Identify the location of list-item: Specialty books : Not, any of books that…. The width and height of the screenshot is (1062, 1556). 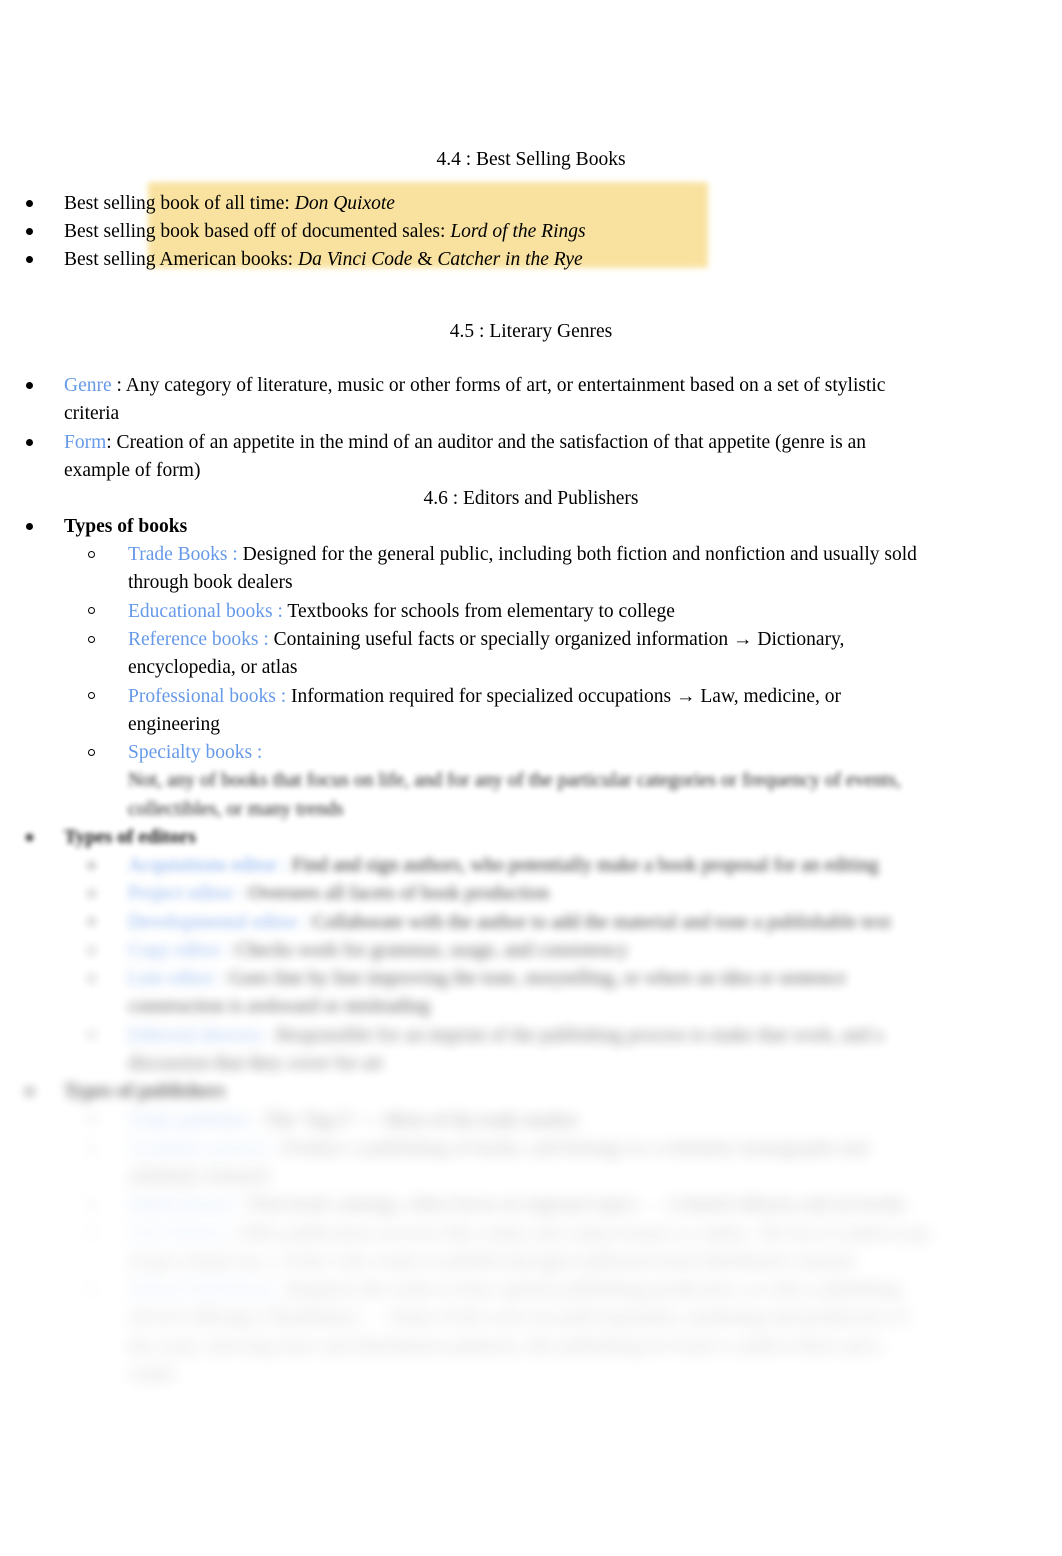
(563, 781).